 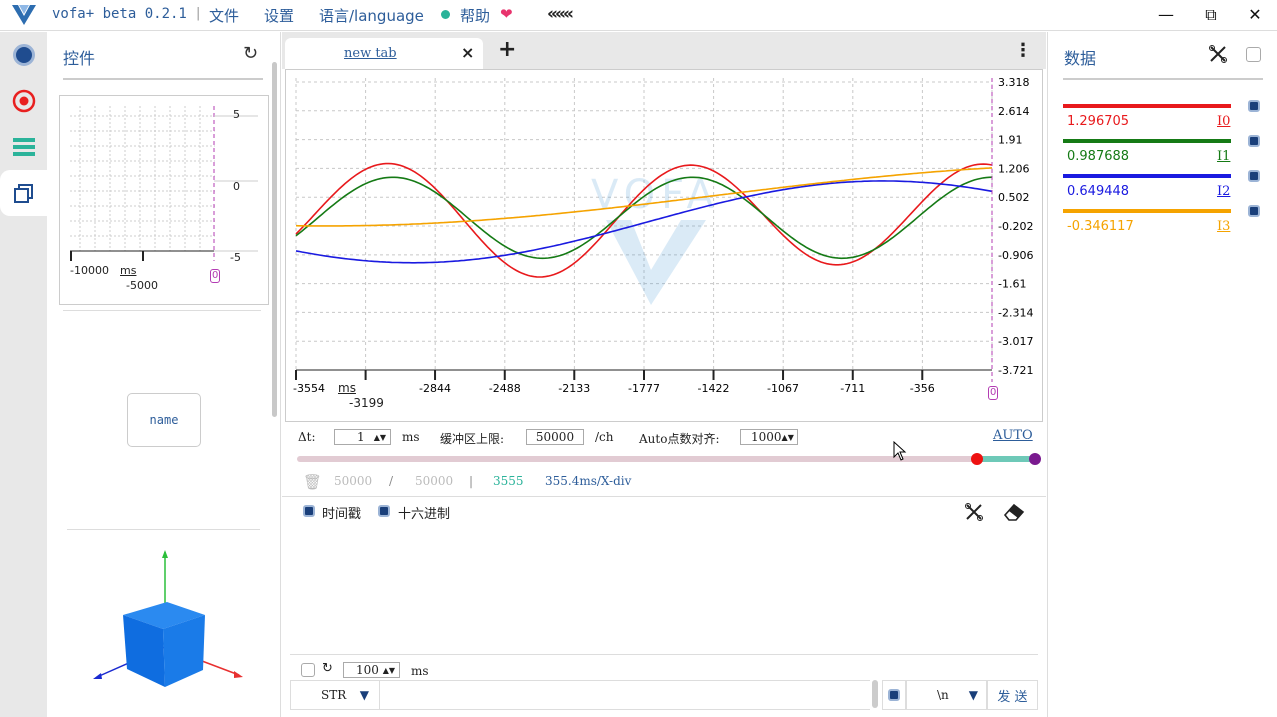 I want to click on minimize-button: —, so click(x=1166, y=14).